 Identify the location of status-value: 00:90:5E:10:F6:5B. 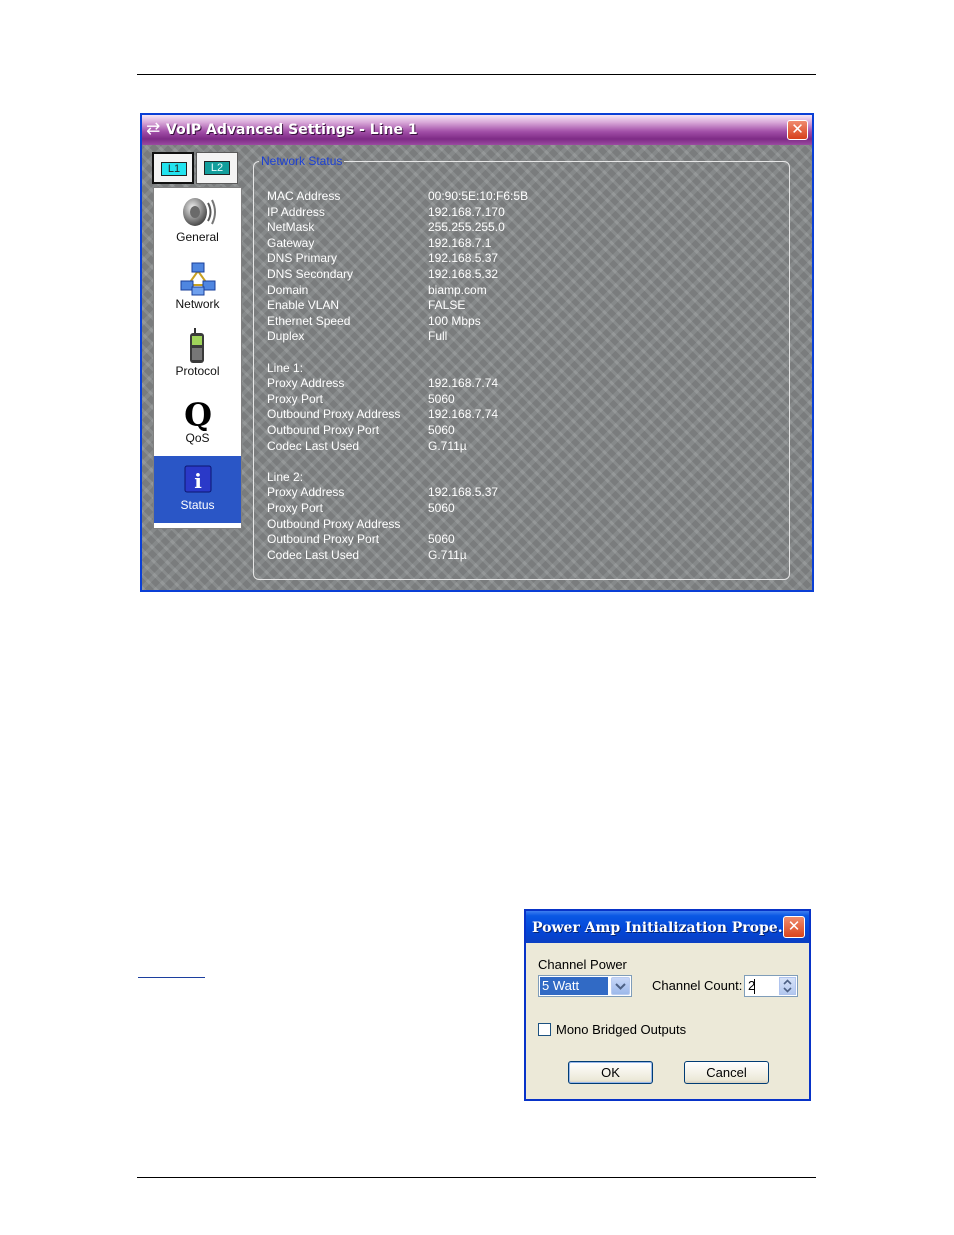
(478, 196).